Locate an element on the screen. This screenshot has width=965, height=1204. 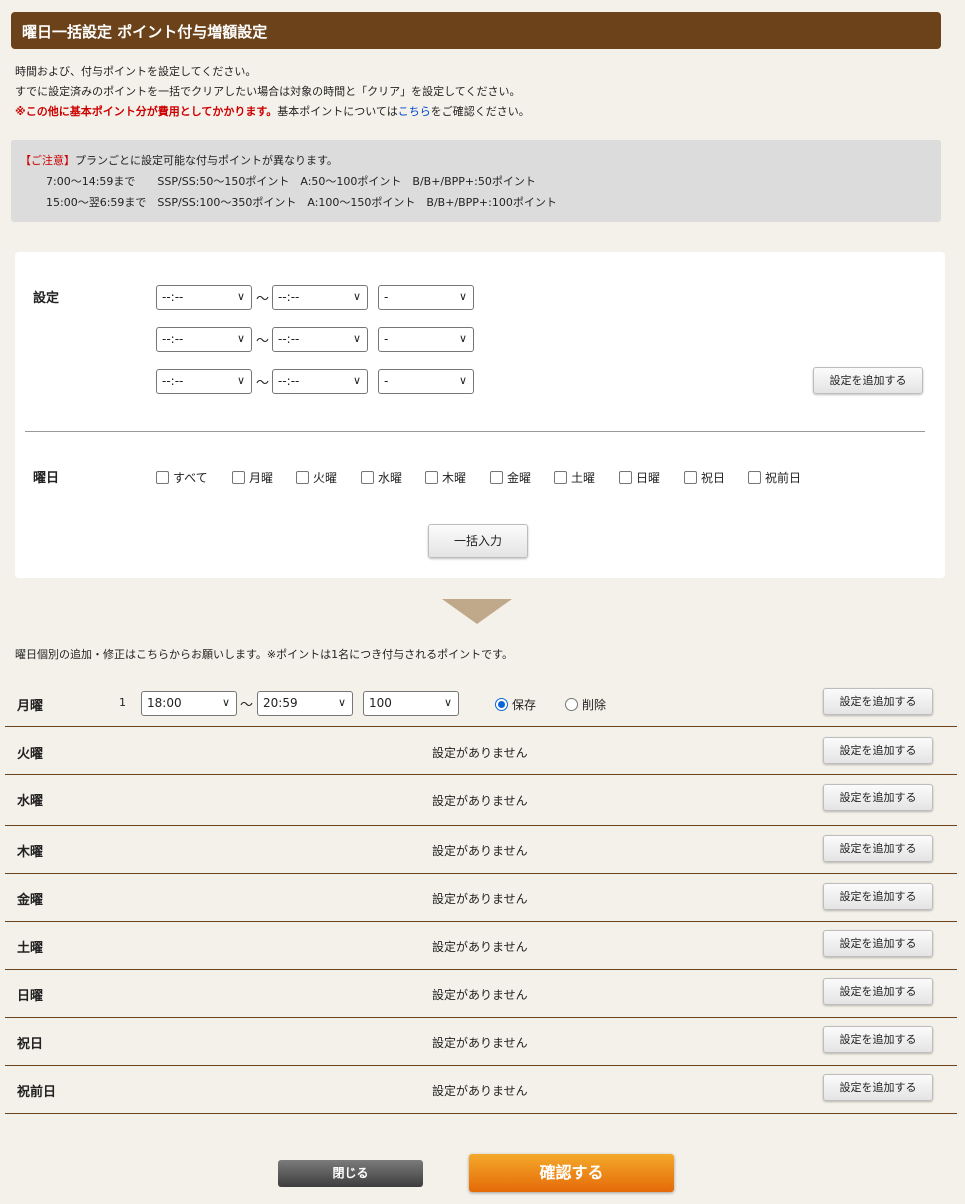
day-row-thursday: 木曜 設定がありません 設定を追加する is located at coordinates (481, 850).